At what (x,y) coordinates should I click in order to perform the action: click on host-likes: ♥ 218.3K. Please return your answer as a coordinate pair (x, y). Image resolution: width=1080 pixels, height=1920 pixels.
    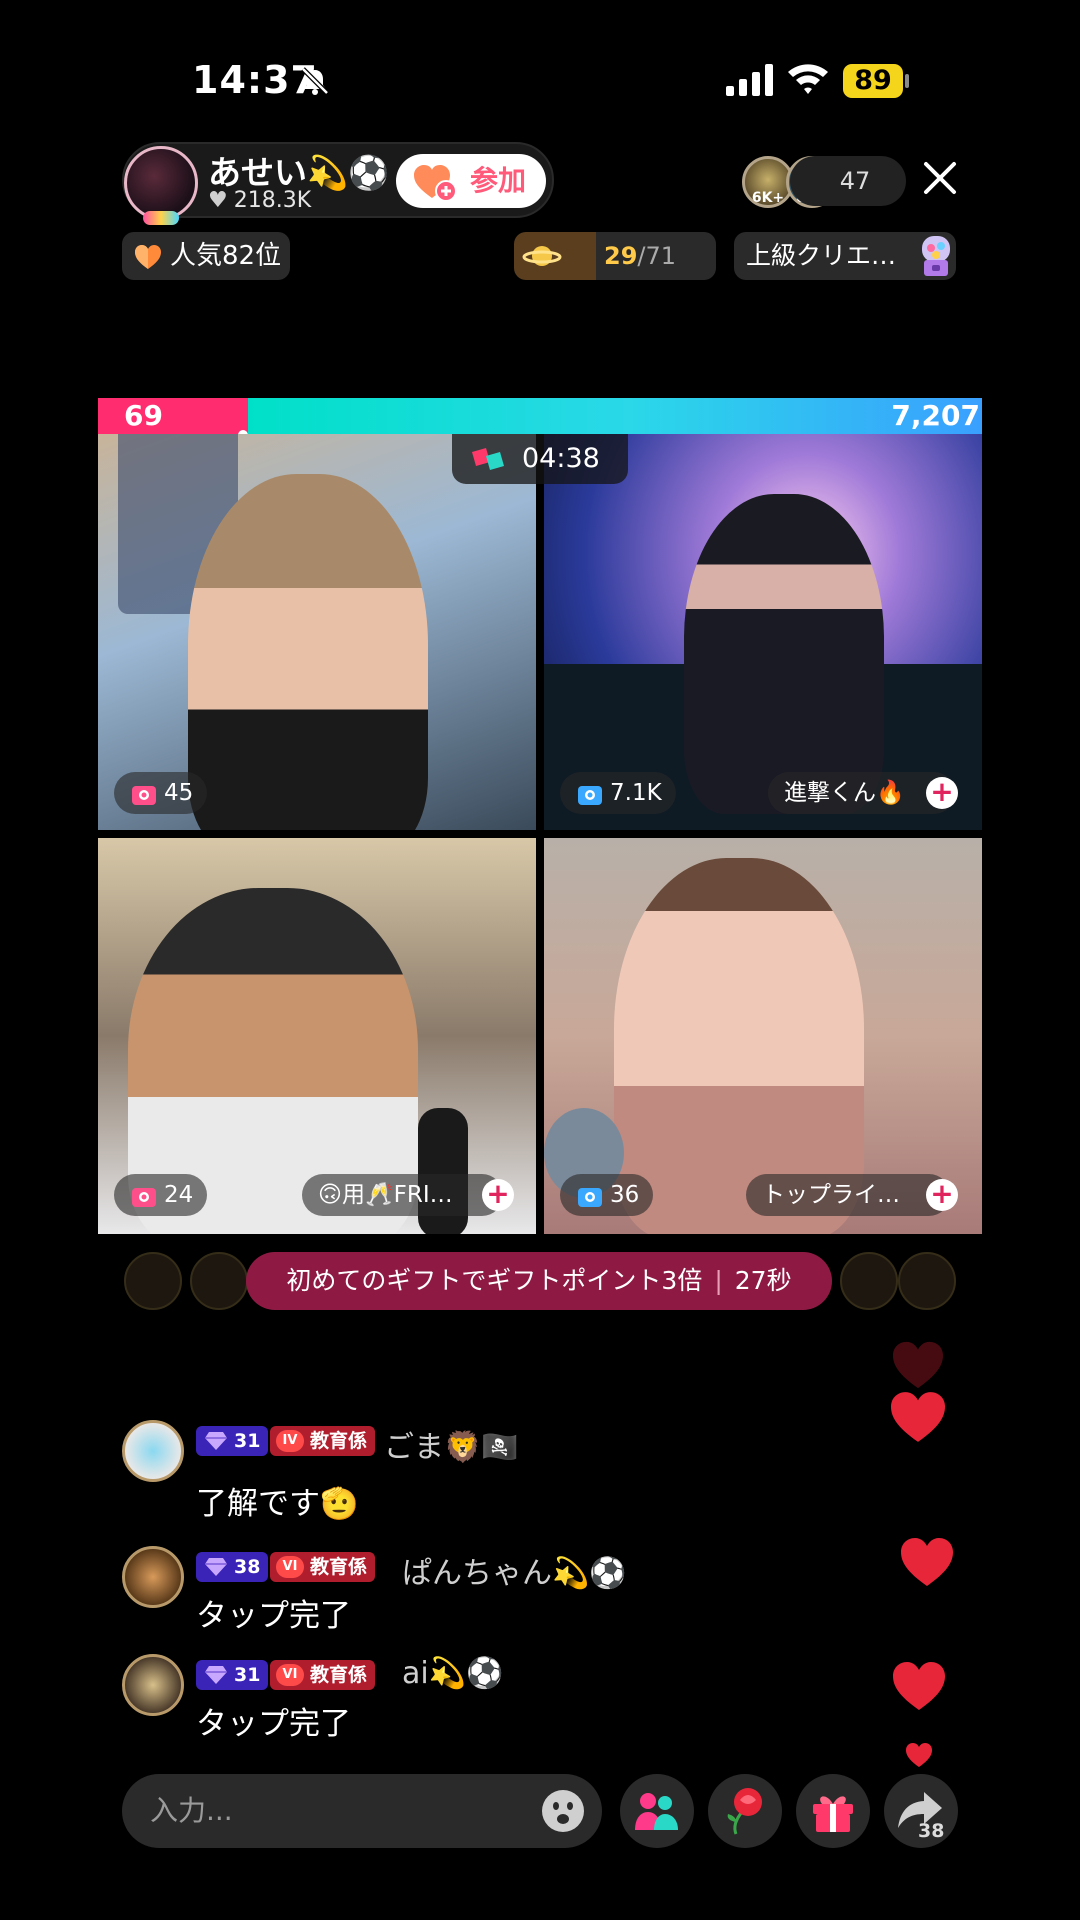
    Looking at the image, I should click on (259, 200).